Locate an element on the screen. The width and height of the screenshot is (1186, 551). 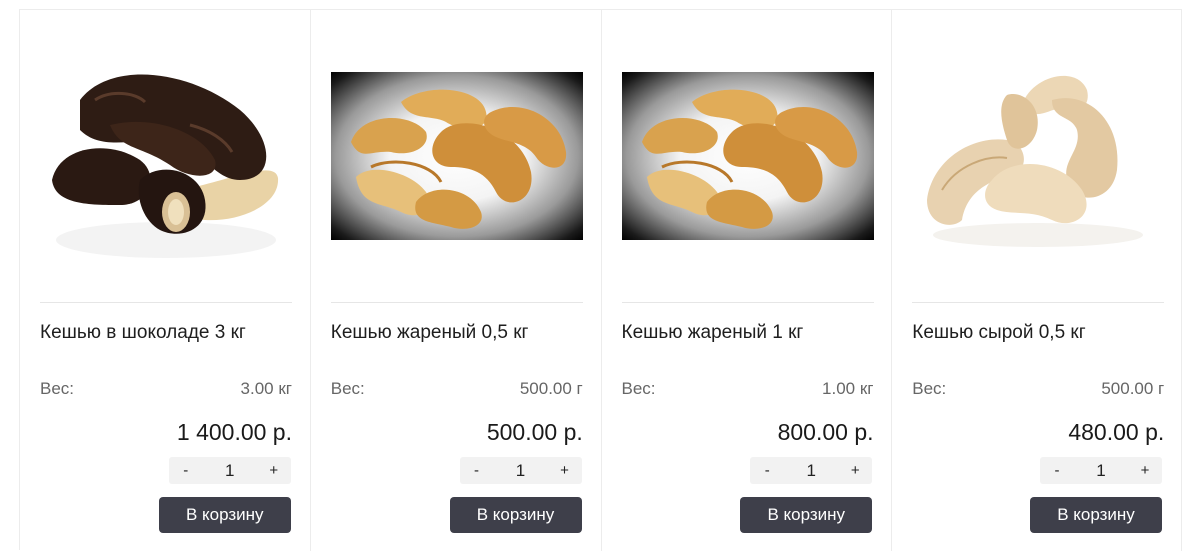
raw-cashew-image is located at coordinates (1038, 156).